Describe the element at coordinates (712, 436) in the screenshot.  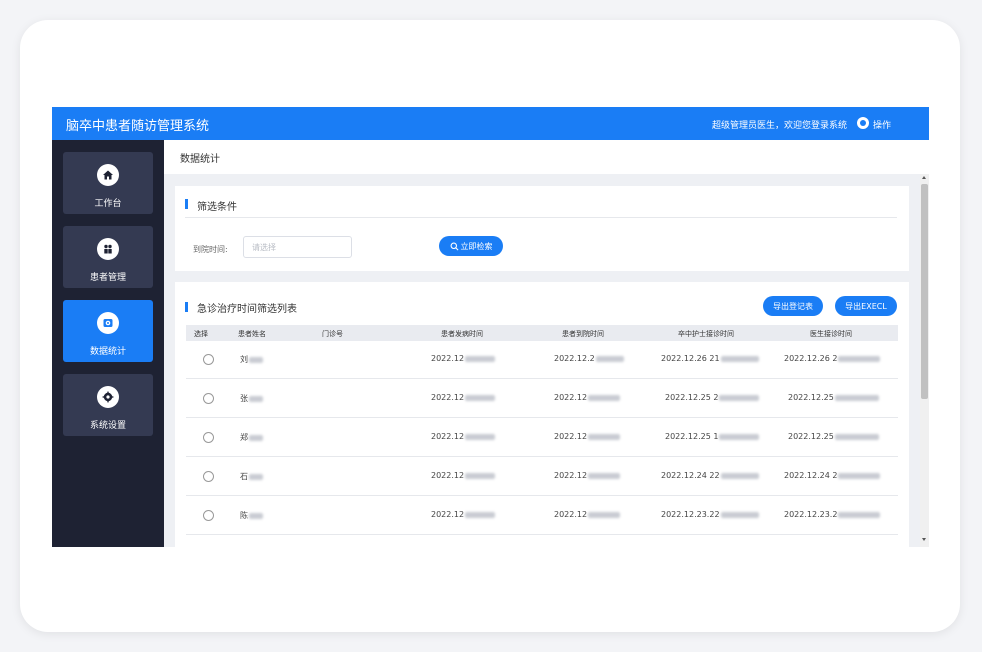
I see `nurse-time: 2022.12.25 1` at that location.